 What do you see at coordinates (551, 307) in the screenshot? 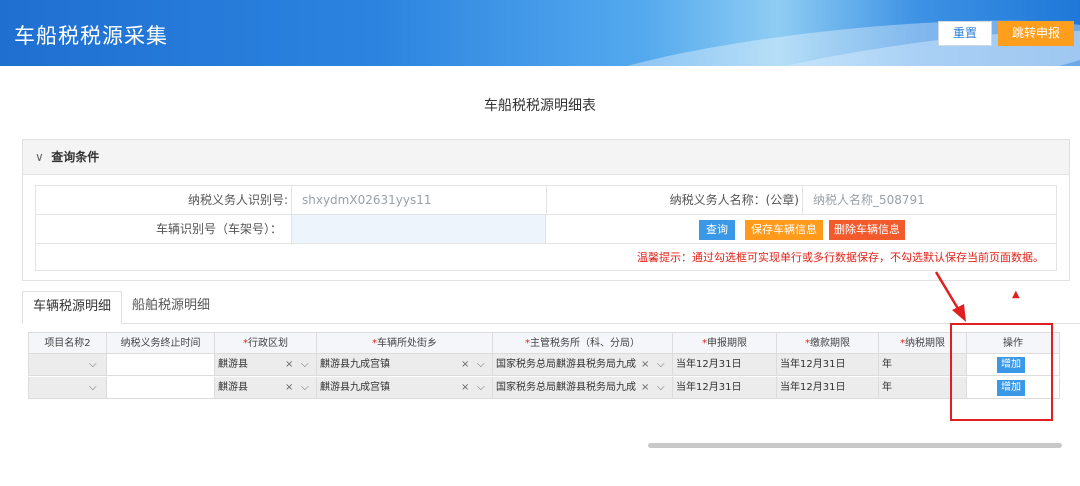
I see `tabs-bar: 车辆税源明细 船舶税源明细` at bounding box center [551, 307].